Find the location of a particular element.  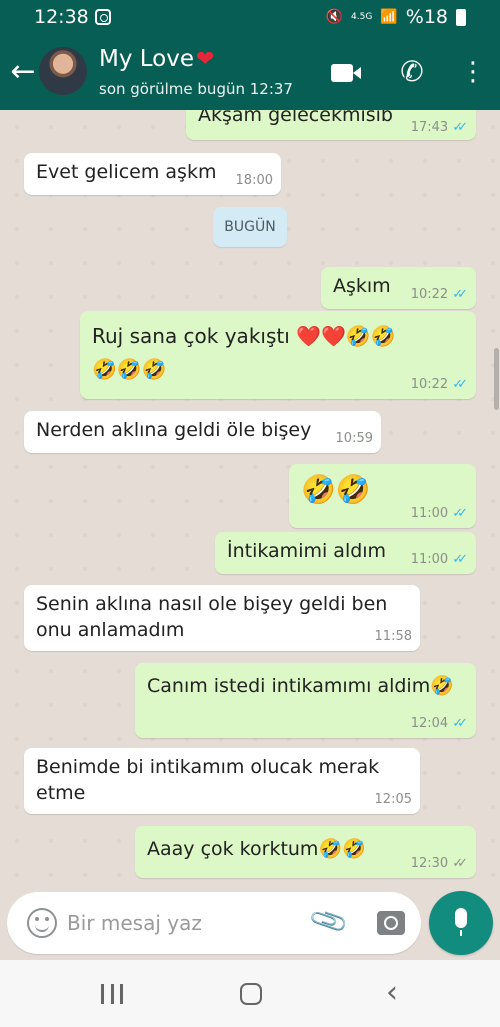

mute-icon: 🔇 is located at coordinates (334, 17).